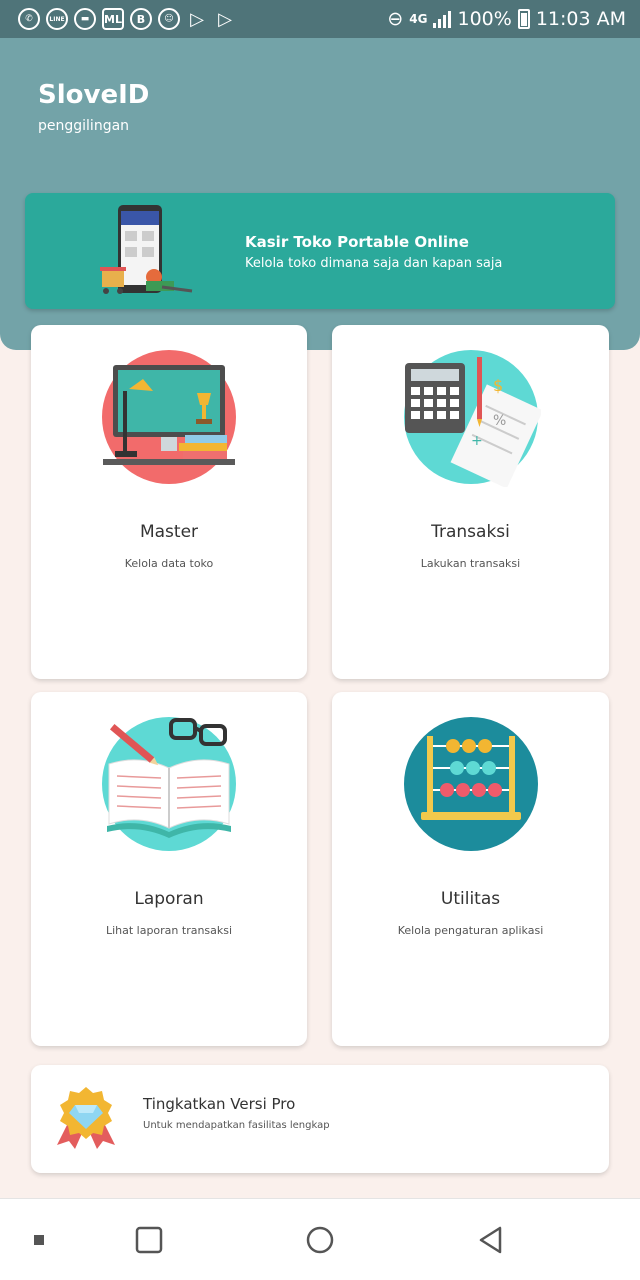  I want to click on phone-shop-icon, so click(146, 249).